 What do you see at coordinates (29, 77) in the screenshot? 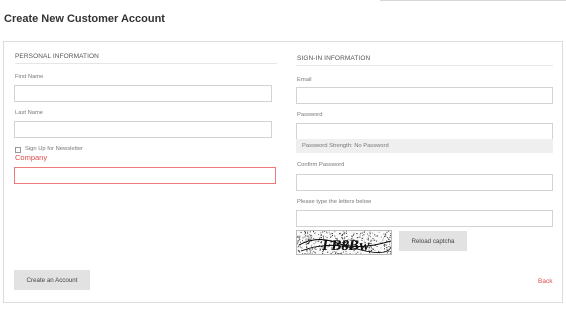
I see `first-name-label: First Name` at bounding box center [29, 77].